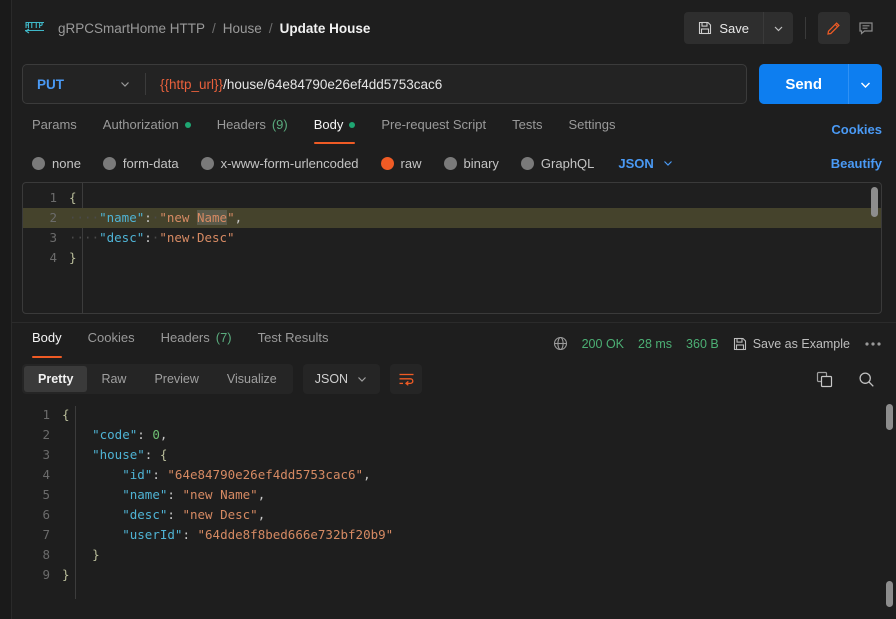 This screenshot has height=619, width=896. What do you see at coordinates (46, 574) in the screenshot?
I see `line-number: 9` at bounding box center [46, 574].